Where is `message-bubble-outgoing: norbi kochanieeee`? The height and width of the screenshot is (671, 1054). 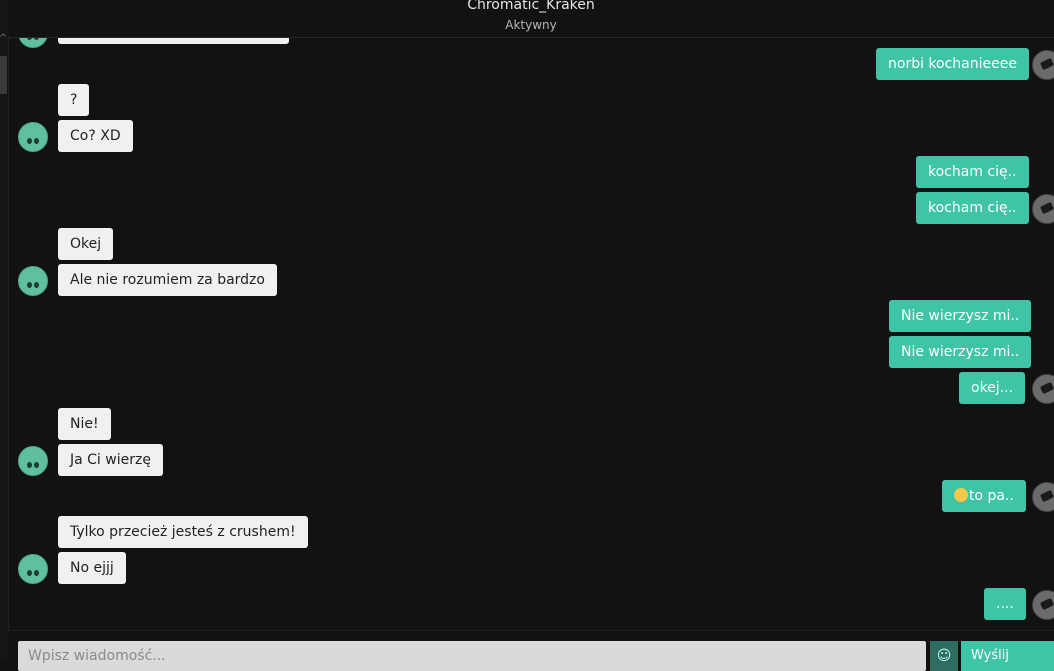
message-bubble-outgoing: norbi kochanieeee is located at coordinates (952, 64).